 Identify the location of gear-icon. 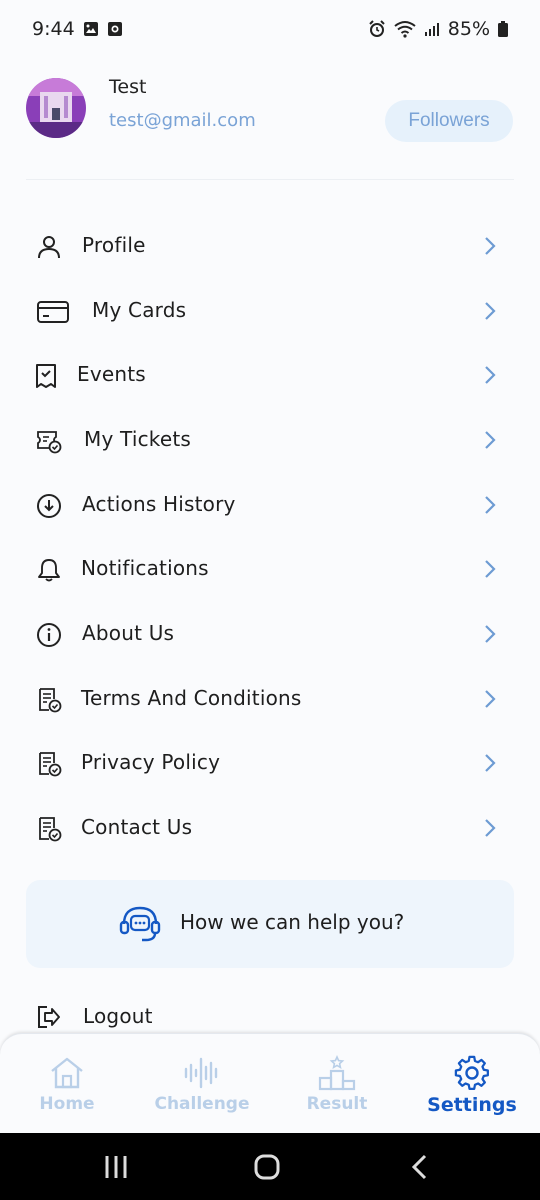
(472, 1073).